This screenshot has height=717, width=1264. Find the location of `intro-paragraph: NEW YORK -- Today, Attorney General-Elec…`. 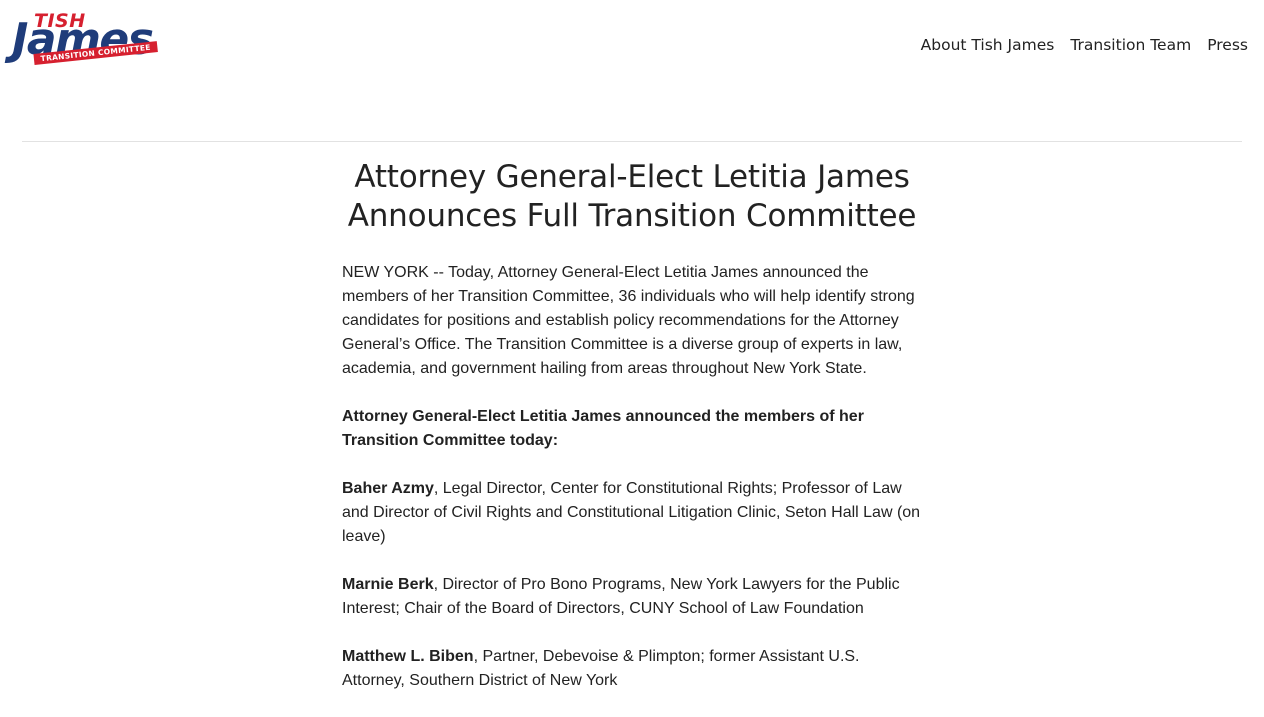

intro-paragraph: NEW YORK -- Today, Attorney General-Elec… is located at coordinates (628, 320).